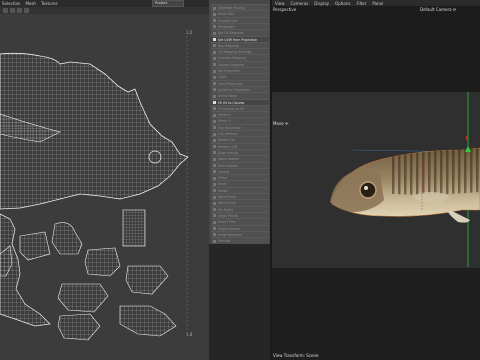 This screenshot has width=480, height=360. What do you see at coordinates (296, 355) in the screenshot?
I see `view-transform-status: View Transform: Scene` at bounding box center [296, 355].